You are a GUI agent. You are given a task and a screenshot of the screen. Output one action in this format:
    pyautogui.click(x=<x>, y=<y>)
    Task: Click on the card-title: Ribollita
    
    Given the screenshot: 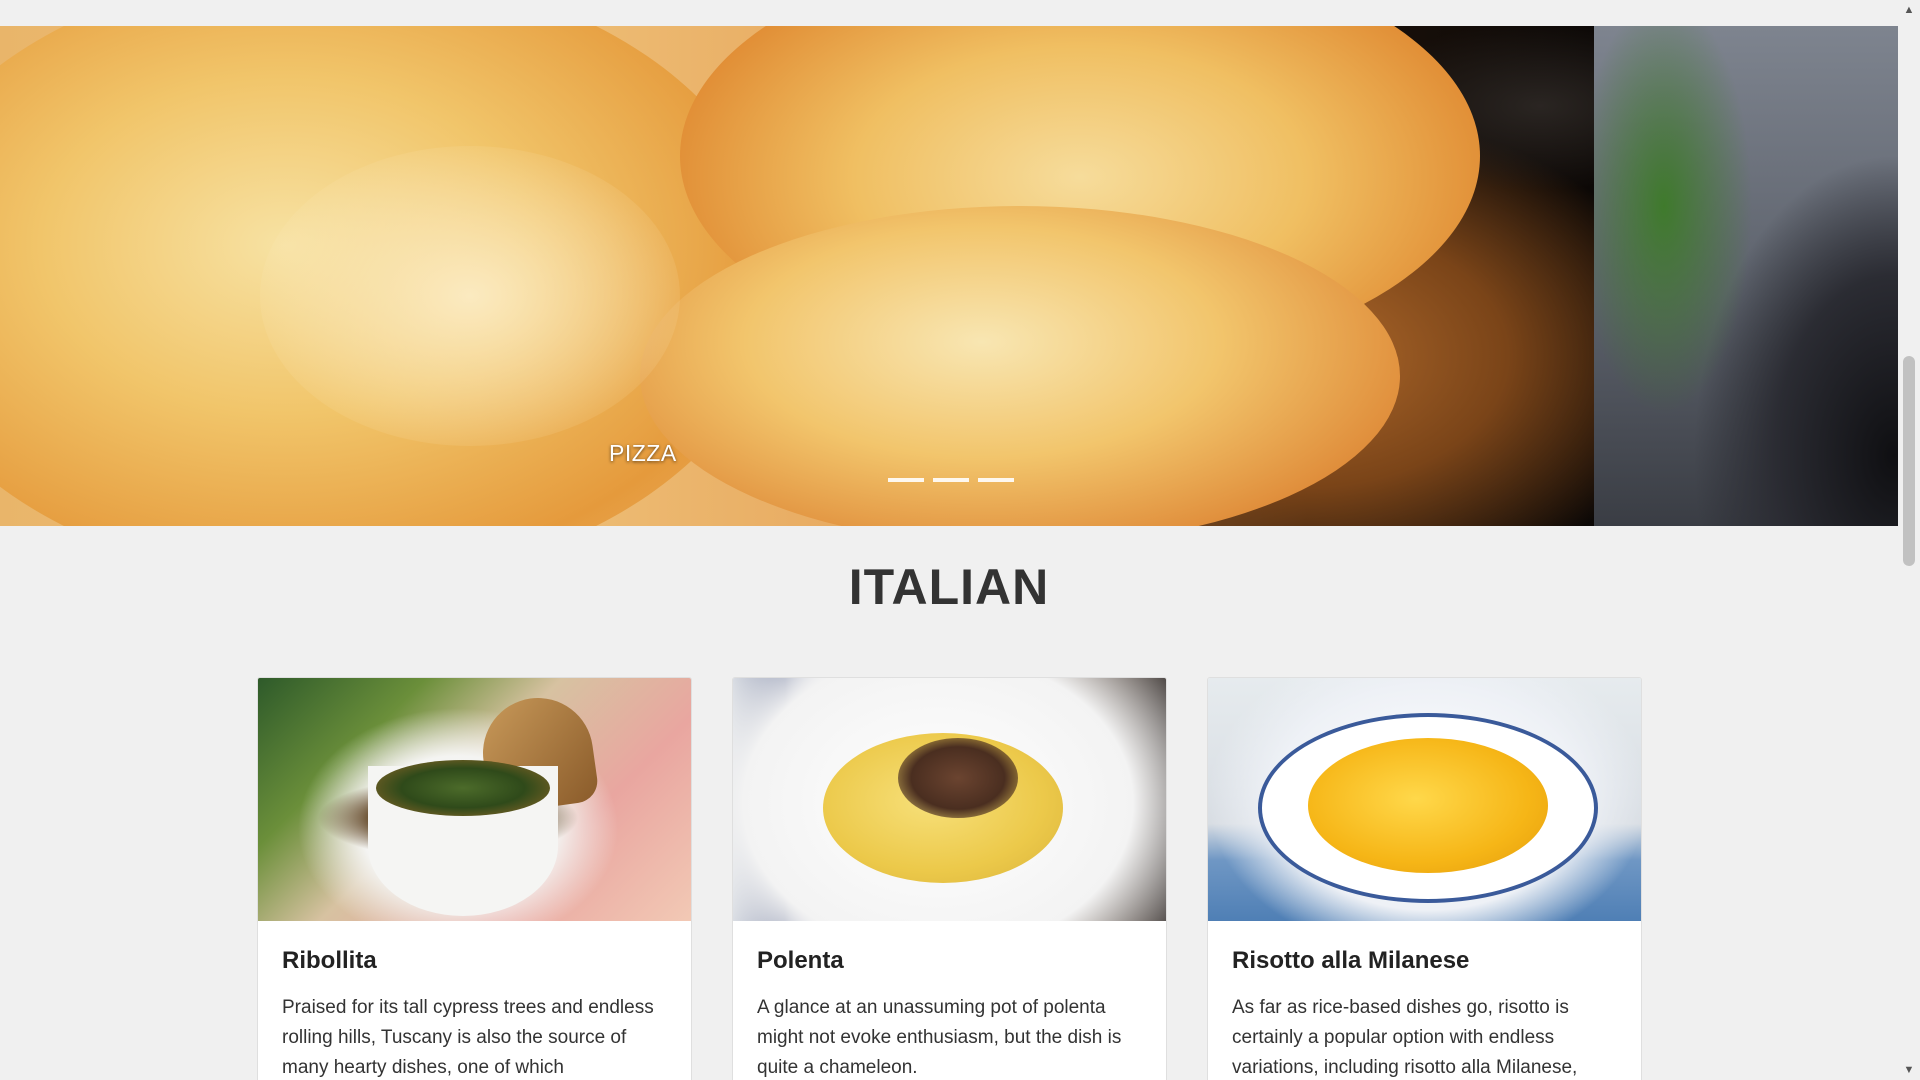 What is the action you would take?
    pyautogui.click(x=329, y=960)
    